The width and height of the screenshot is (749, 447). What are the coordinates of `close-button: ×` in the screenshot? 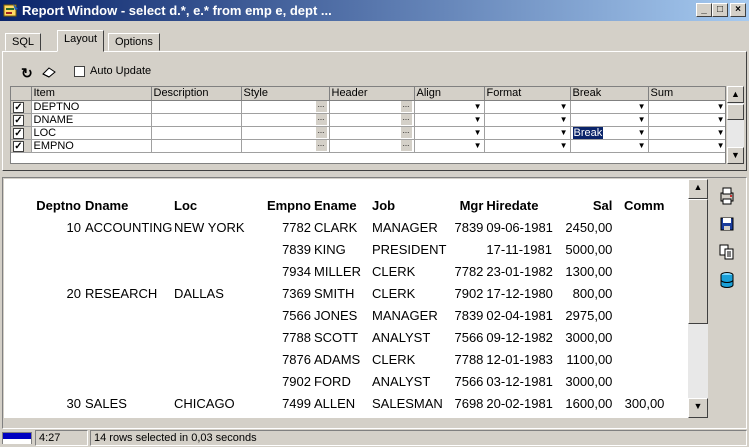 It's located at (738, 10).